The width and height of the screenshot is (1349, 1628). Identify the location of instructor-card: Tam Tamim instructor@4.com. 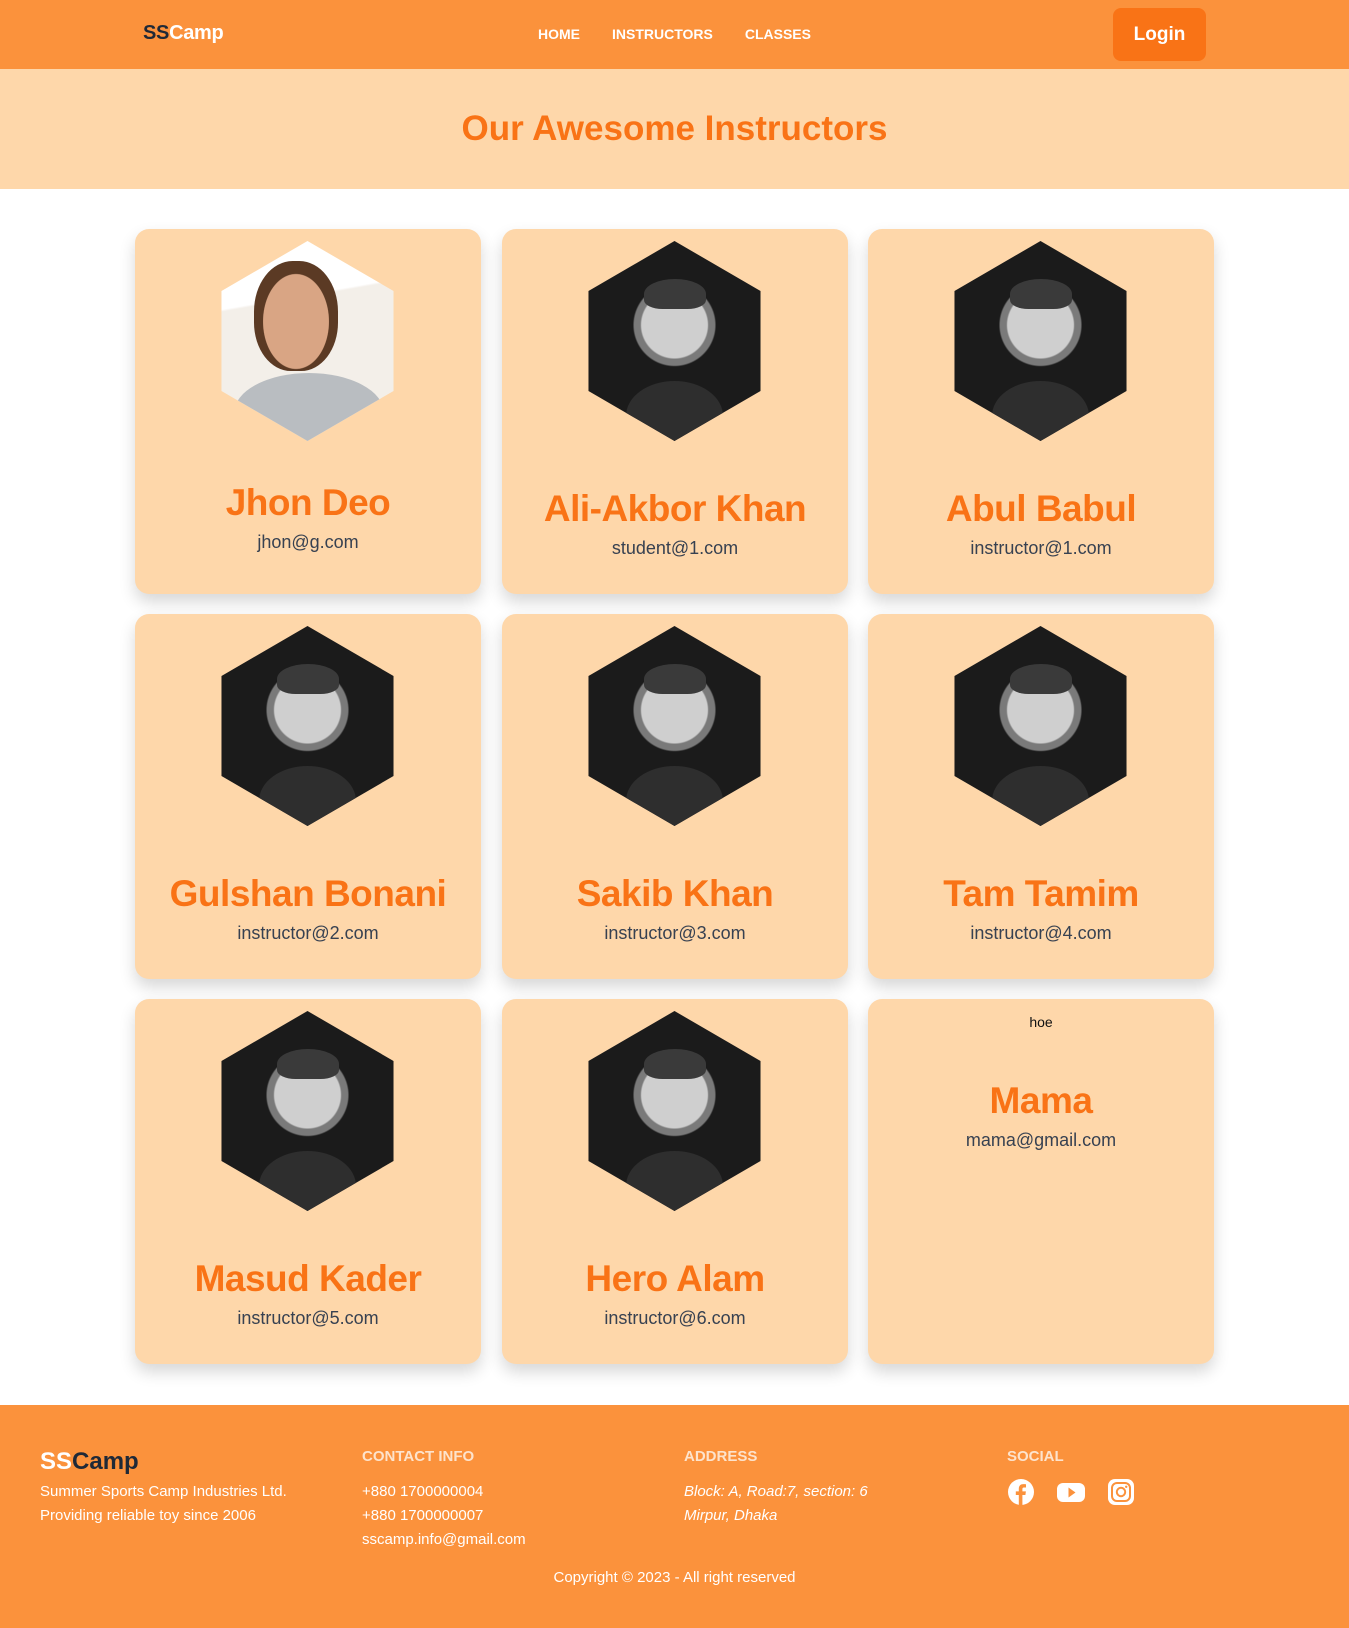
(1041, 796).